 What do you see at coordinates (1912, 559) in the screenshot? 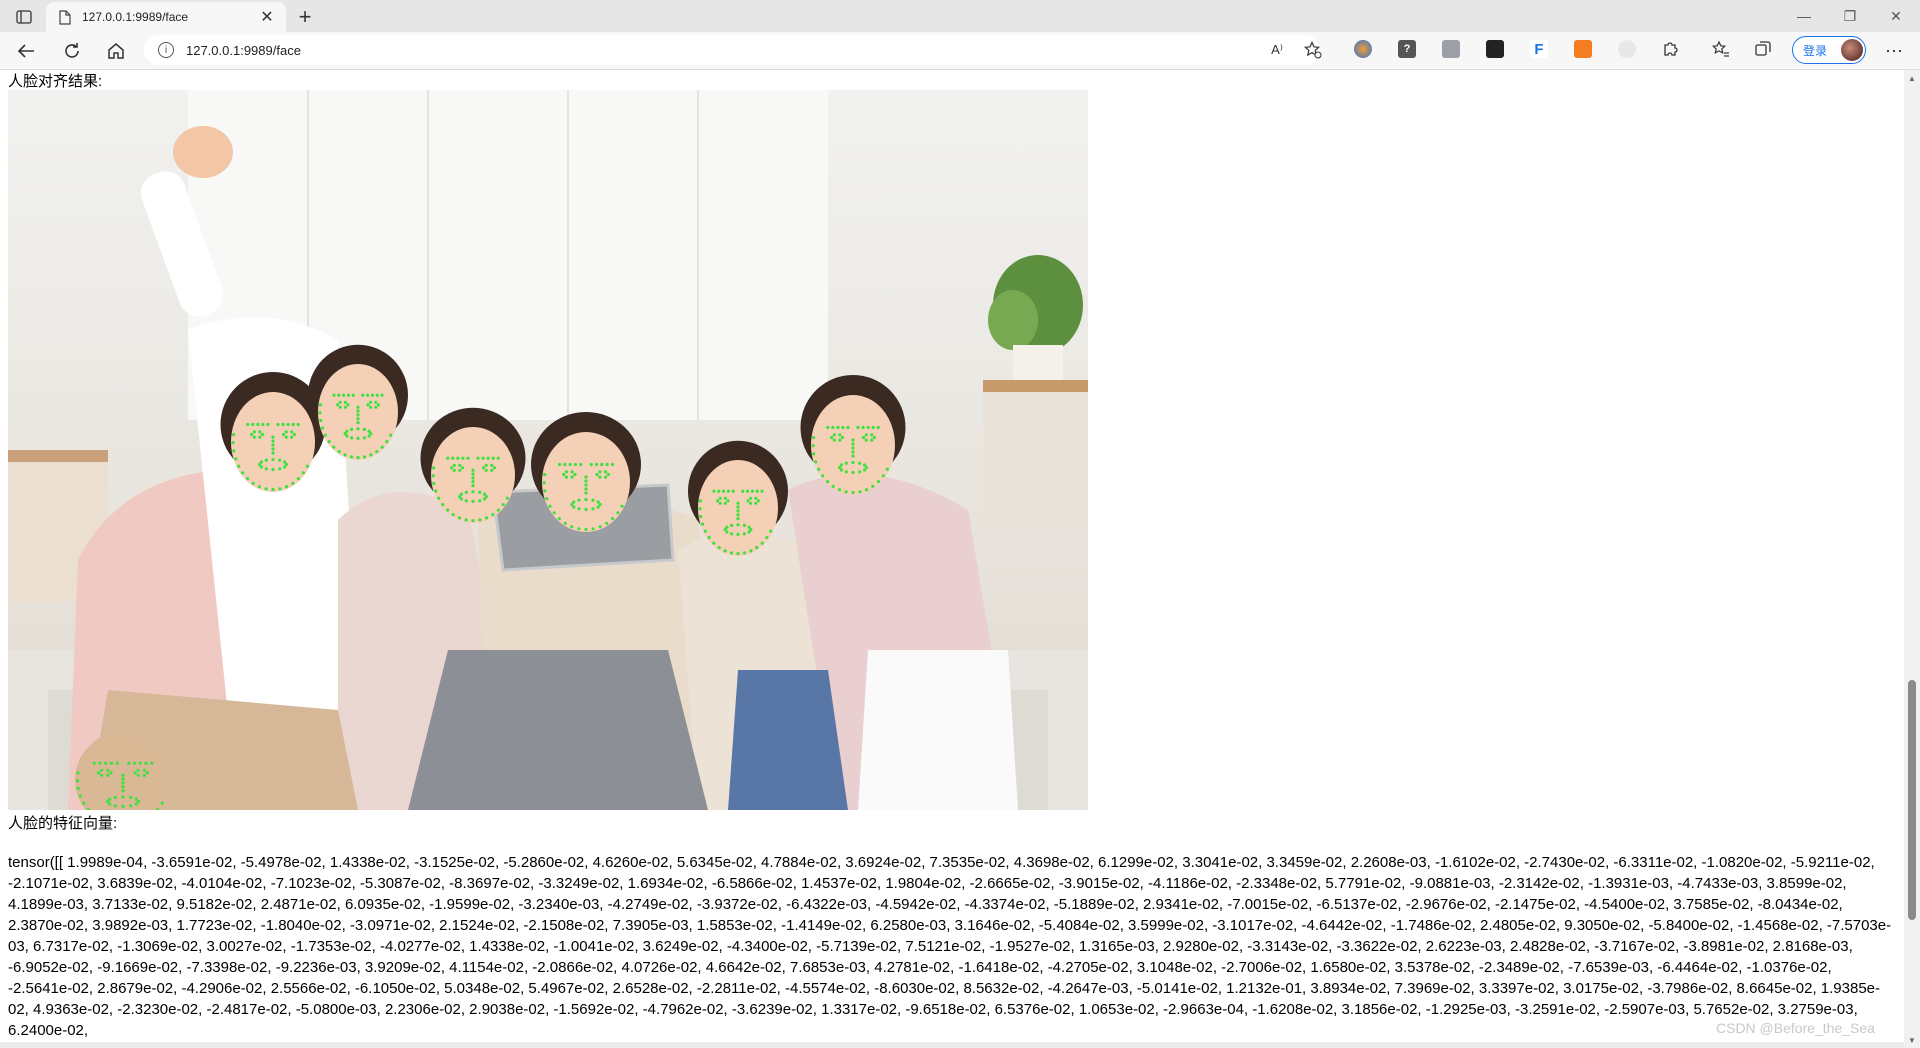
I see `vertical-scrollbar: ▲ ▼` at bounding box center [1912, 559].